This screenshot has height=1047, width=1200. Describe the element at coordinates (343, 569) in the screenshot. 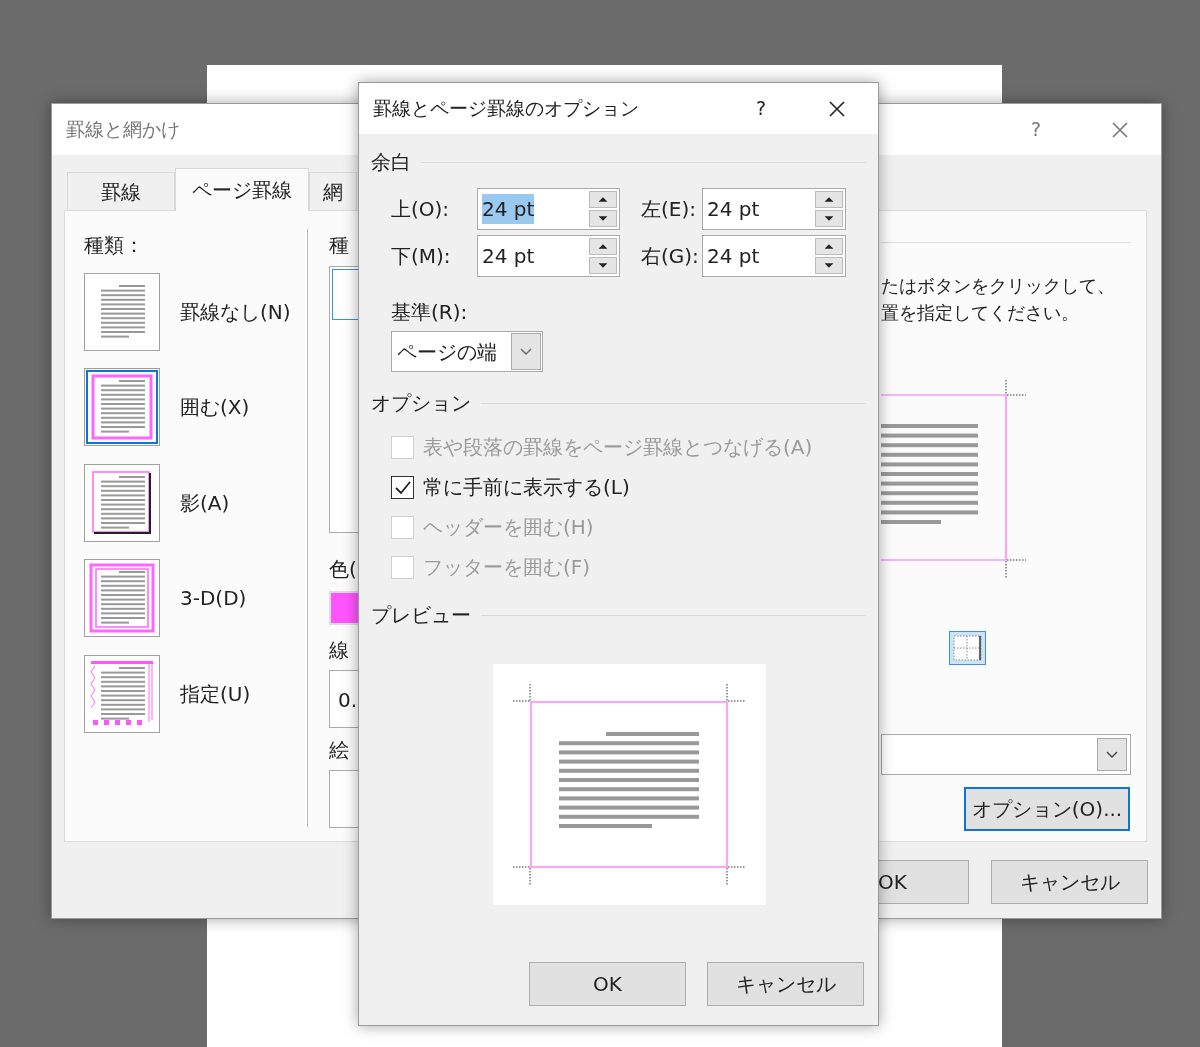

I see `field-label: 色(` at that location.